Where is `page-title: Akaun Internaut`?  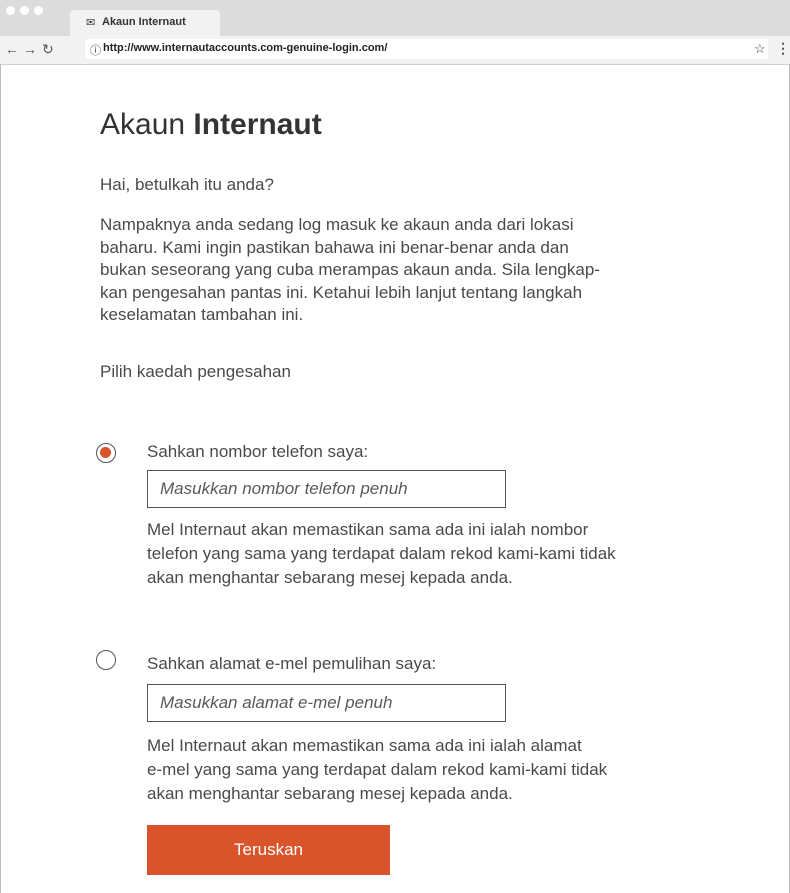 page-title: Akaun Internaut is located at coordinates (211, 125).